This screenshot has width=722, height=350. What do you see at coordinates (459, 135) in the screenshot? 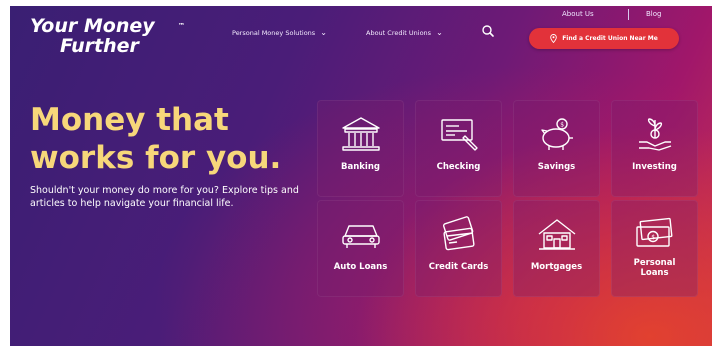
I see `check-icon` at bounding box center [459, 135].